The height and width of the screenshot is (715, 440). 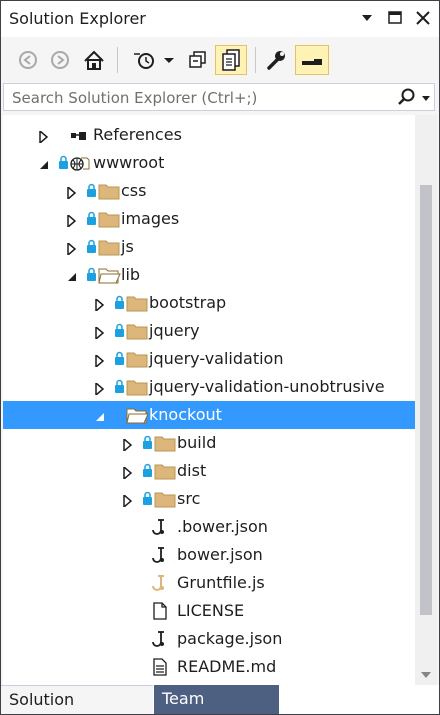 What do you see at coordinates (185, 414) in the screenshot?
I see `tree-item-label: knockout` at bounding box center [185, 414].